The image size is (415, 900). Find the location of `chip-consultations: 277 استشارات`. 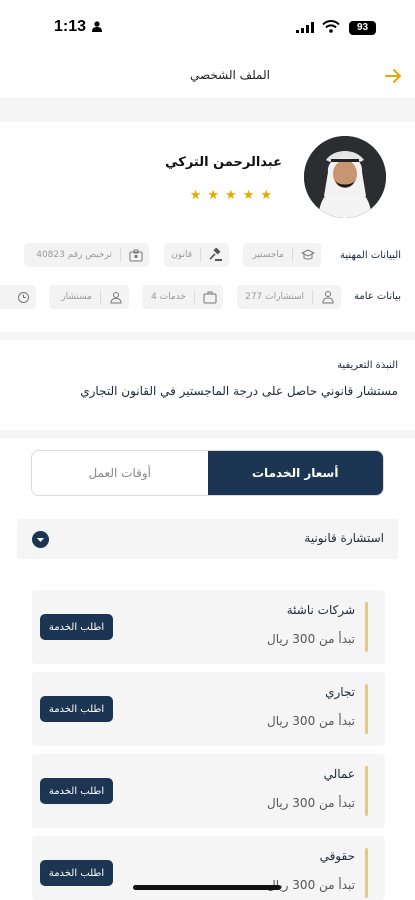

chip-consultations: 277 استشارات is located at coordinates (289, 297).